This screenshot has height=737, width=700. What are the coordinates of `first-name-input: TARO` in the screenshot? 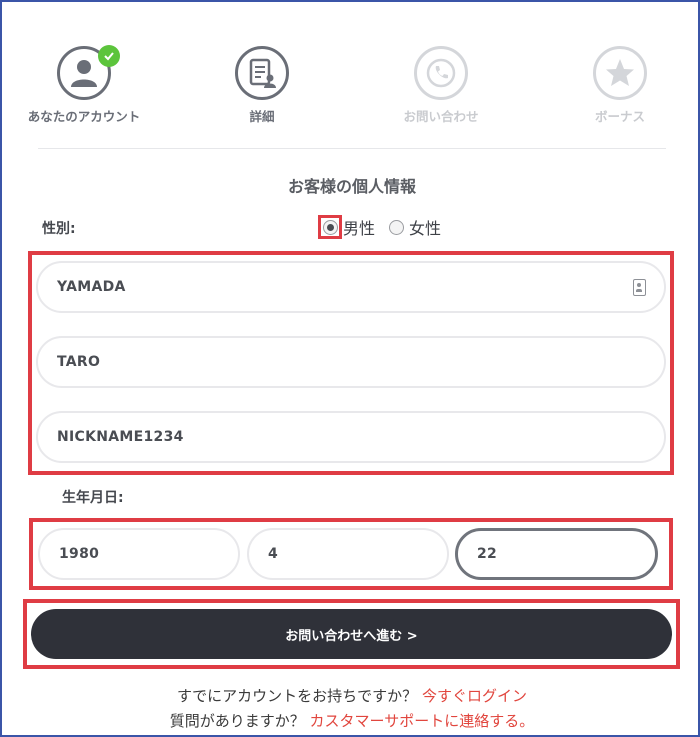 It's located at (351, 362).